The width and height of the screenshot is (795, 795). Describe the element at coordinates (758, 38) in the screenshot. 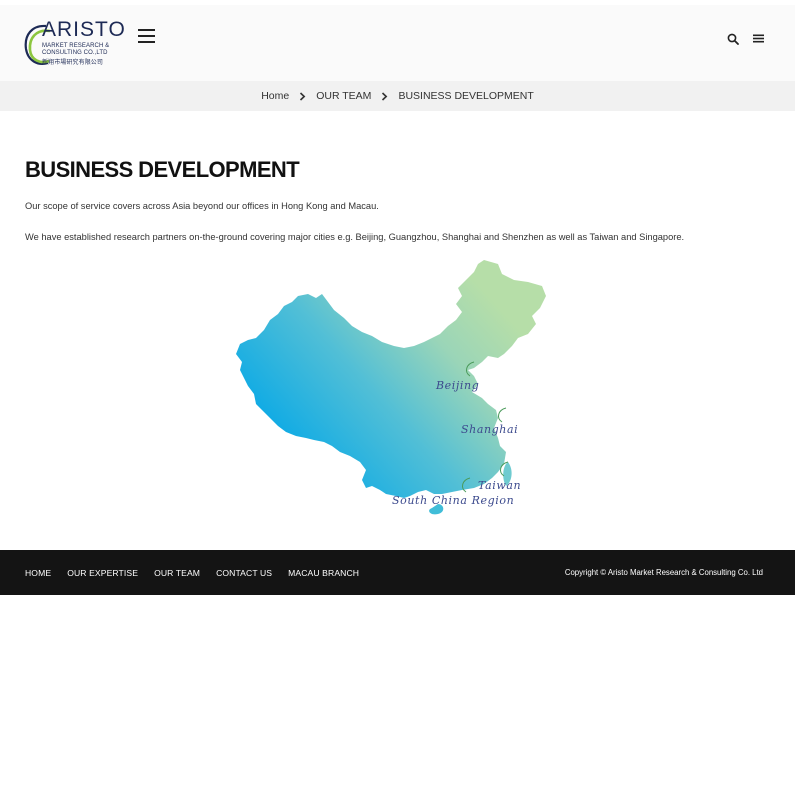

I see `menu-bars-icon` at that location.